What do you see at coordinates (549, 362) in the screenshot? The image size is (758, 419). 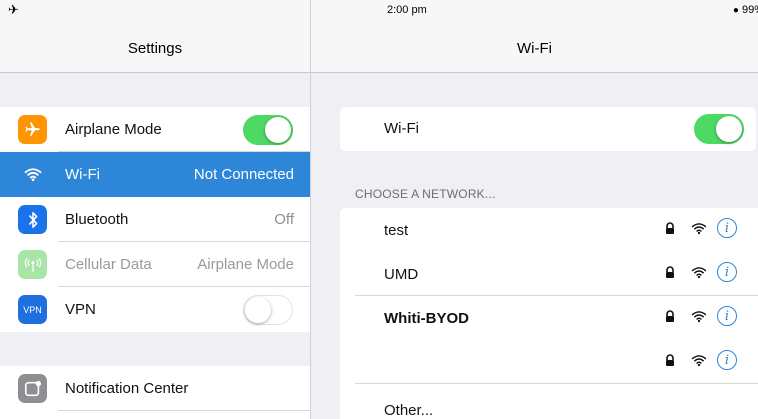 I see `network-row-unnamed: i` at bounding box center [549, 362].